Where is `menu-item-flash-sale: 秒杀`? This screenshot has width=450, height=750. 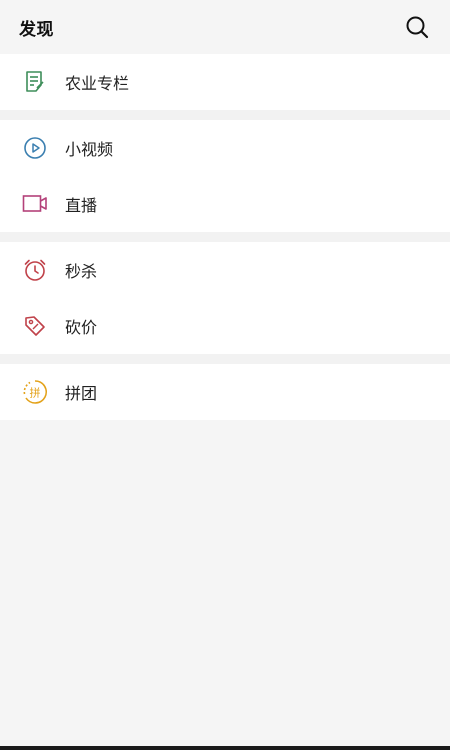
menu-item-flash-sale: 秒杀 is located at coordinates (225, 270).